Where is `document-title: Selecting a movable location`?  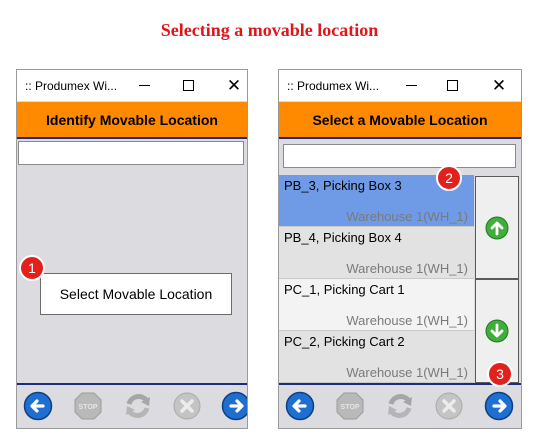
document-title: Selecting a movable location is located at coordinates (269, 30).